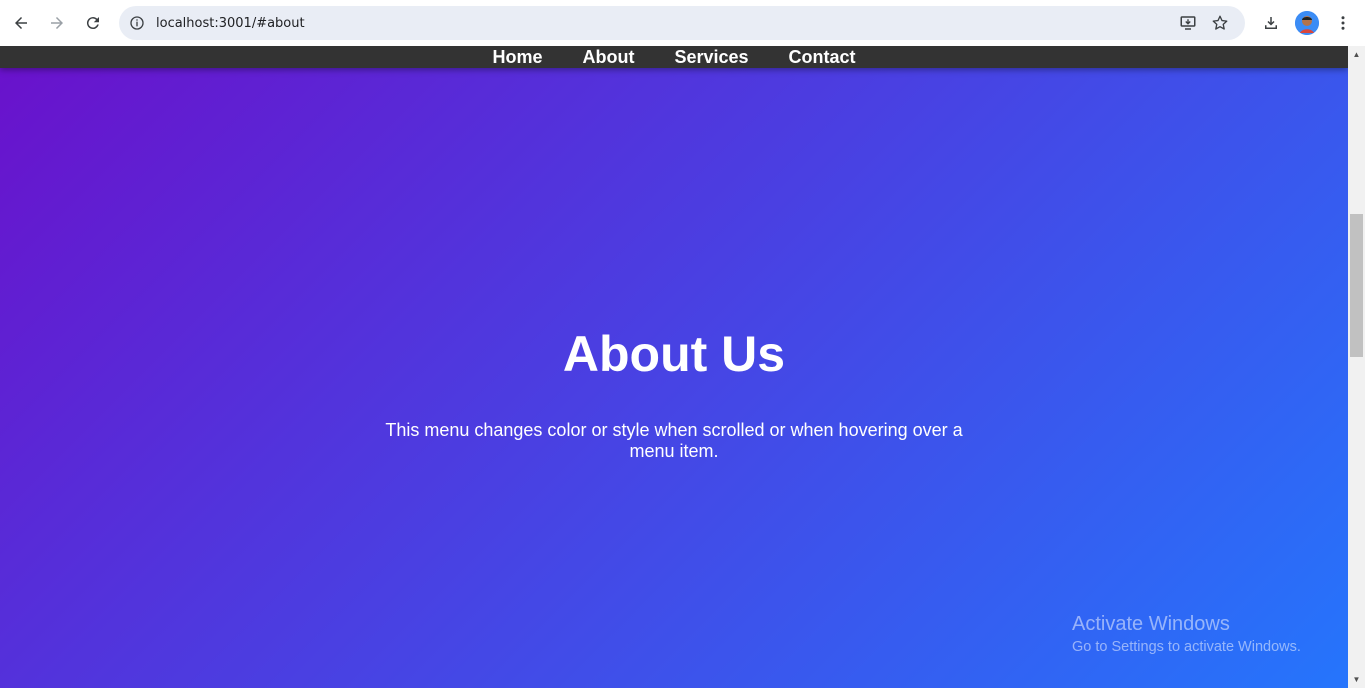  I want to click on back-button, so click(21, 23).